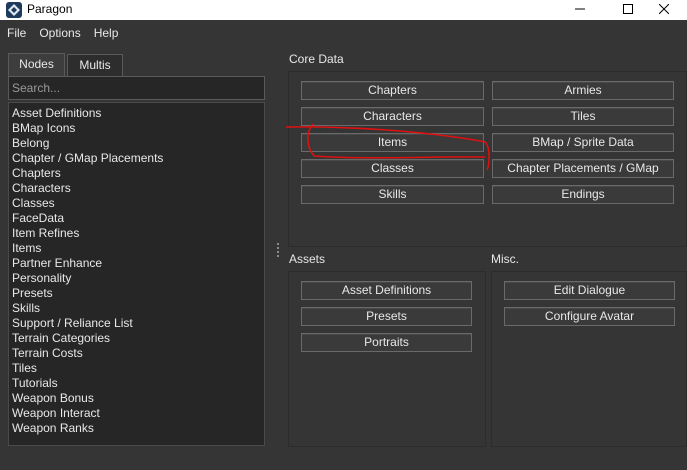  What do you see at coordinates (136, 338) in the screenshot?
I see `list-item: Terrain Categories` at bounding box center [136, 338].